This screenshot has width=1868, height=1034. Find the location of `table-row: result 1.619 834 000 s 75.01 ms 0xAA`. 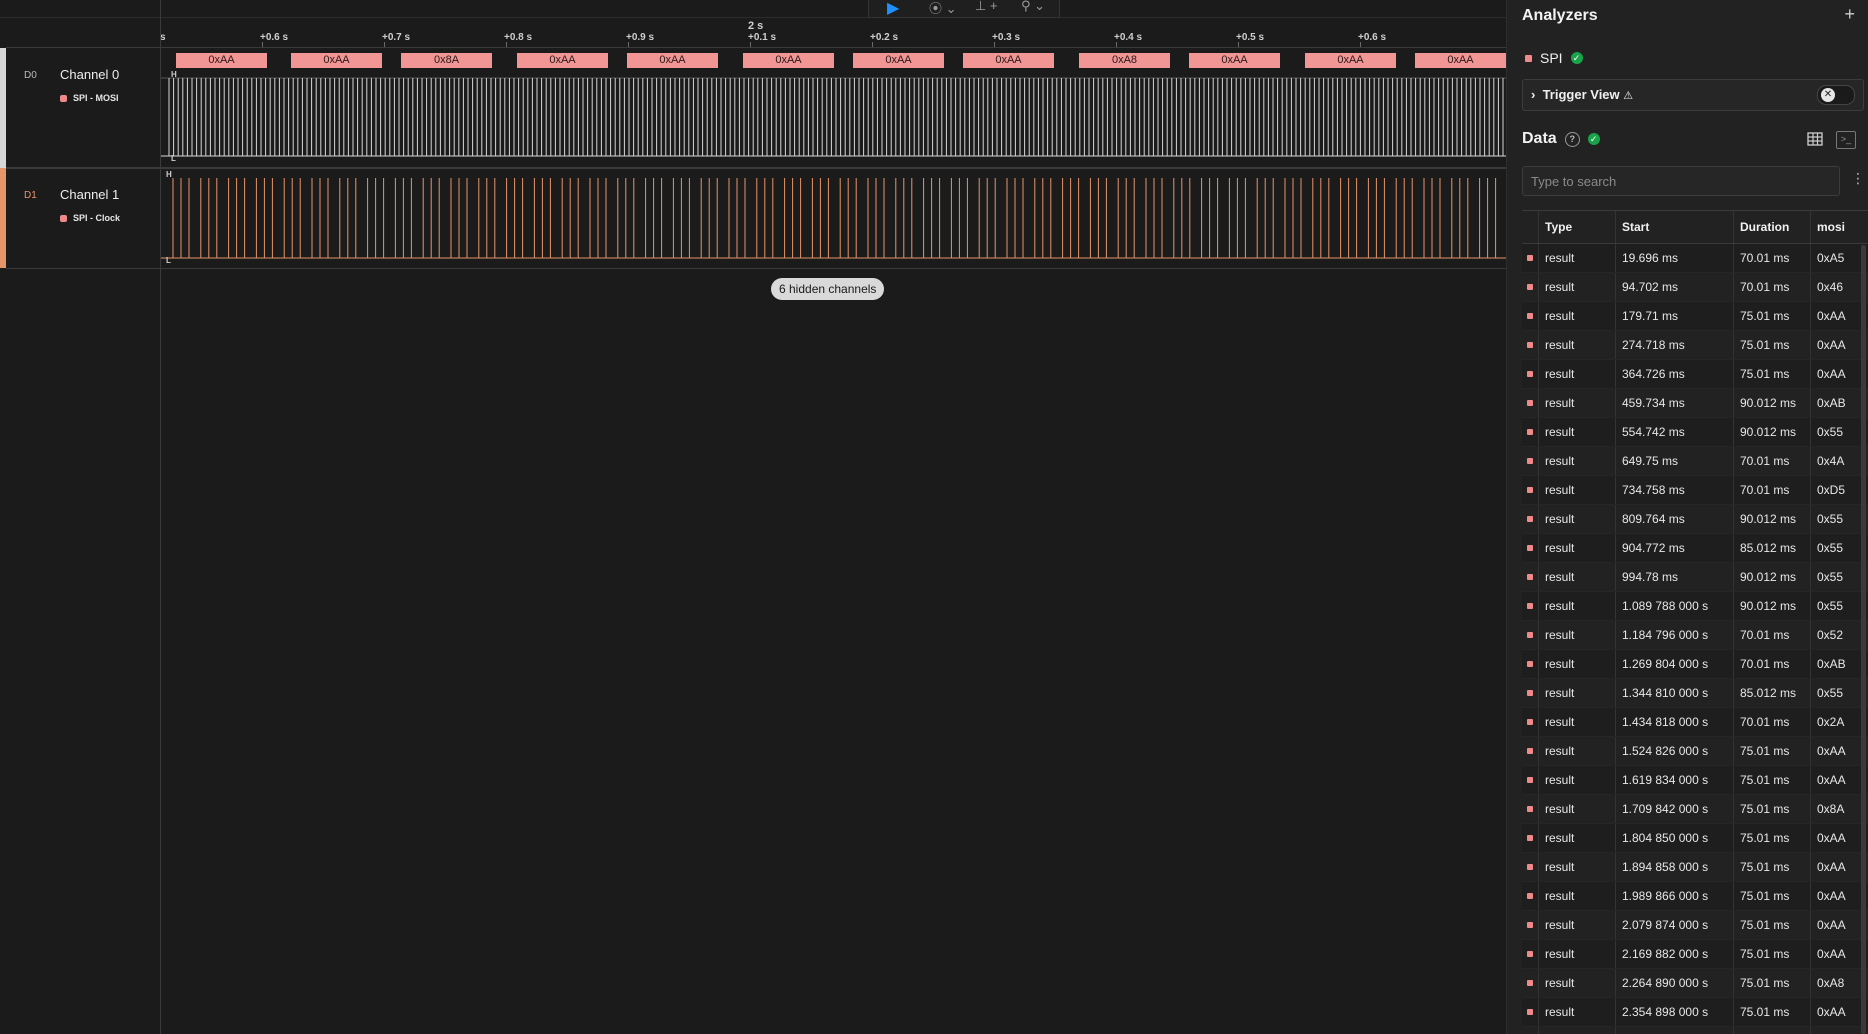

table-row: result 1.619 834 000 s 75.01 ms 0xAA is located at coordinates (1695, 780).